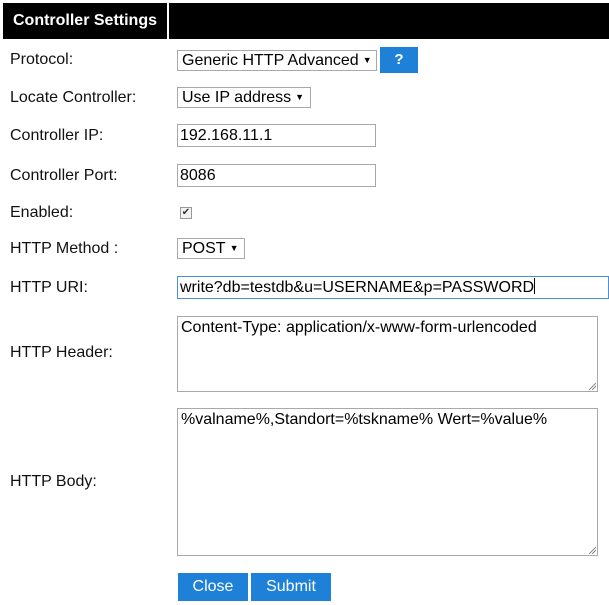 This screenshot has width=609, height=605. What do you see at coordinates (49, 287) in the screenshot?
I see `http-uri-label: HTTP URI:` at bounding box center [49, 287].